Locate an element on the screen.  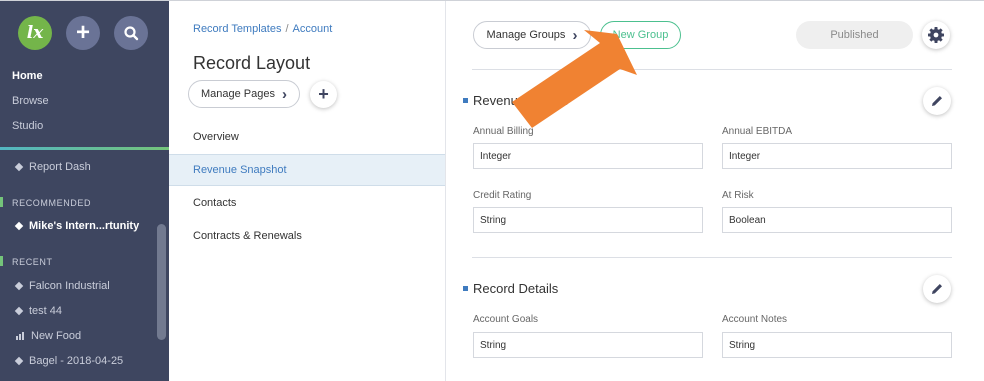
settings-button is located at coordinates (936, 35).